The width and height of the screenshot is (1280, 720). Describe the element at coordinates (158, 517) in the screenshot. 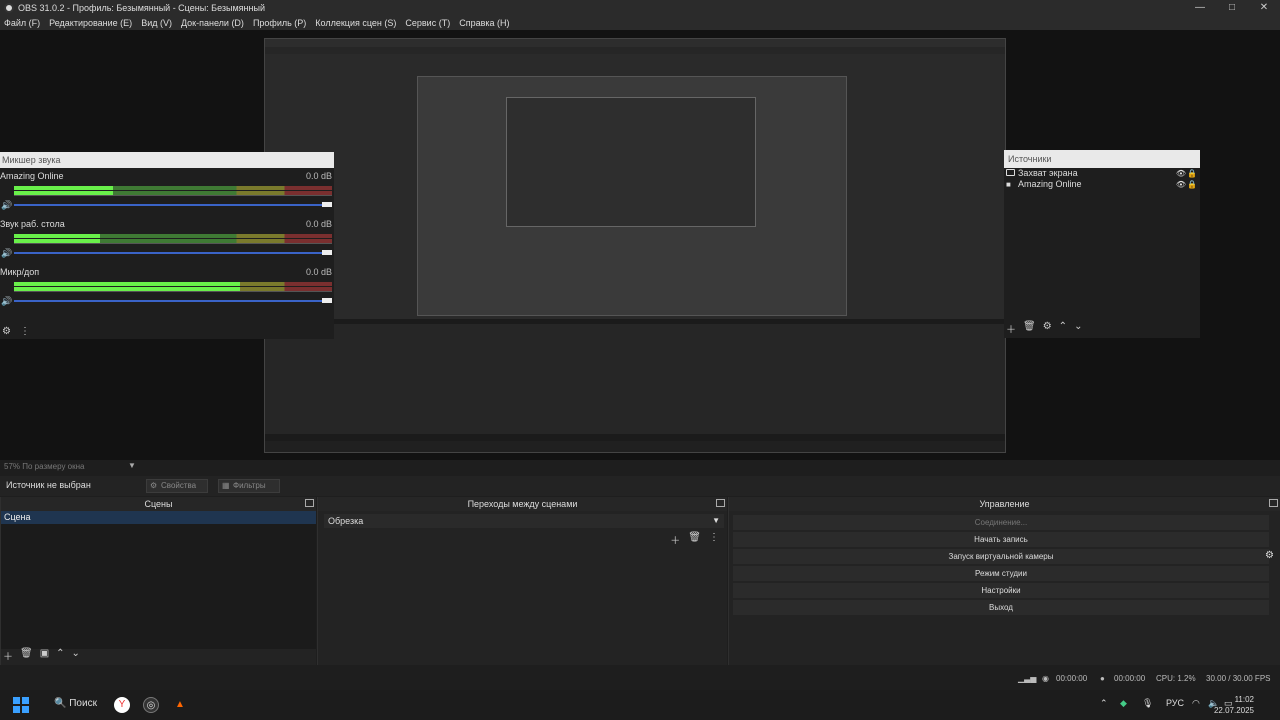

I see `scene-item: Сцена` at that location.